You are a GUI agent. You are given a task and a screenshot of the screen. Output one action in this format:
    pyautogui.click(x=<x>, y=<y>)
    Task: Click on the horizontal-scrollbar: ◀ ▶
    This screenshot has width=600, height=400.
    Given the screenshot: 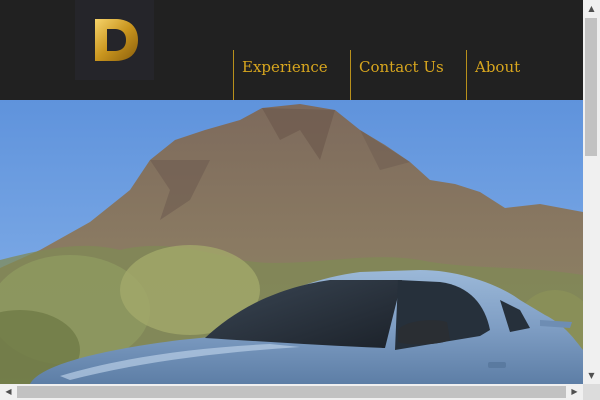 What is the action you would take?
    pyautogui.click(x=291, y=392)
    